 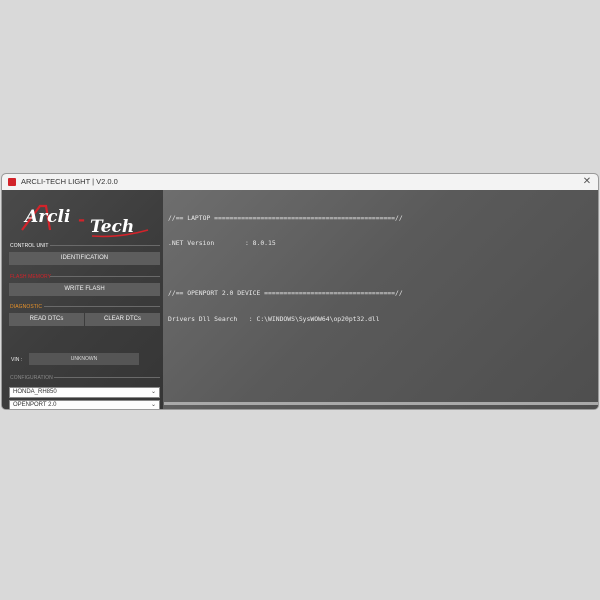 I want to click on write-flash-button: WRITE FLASH, so click(x=84, y=289).